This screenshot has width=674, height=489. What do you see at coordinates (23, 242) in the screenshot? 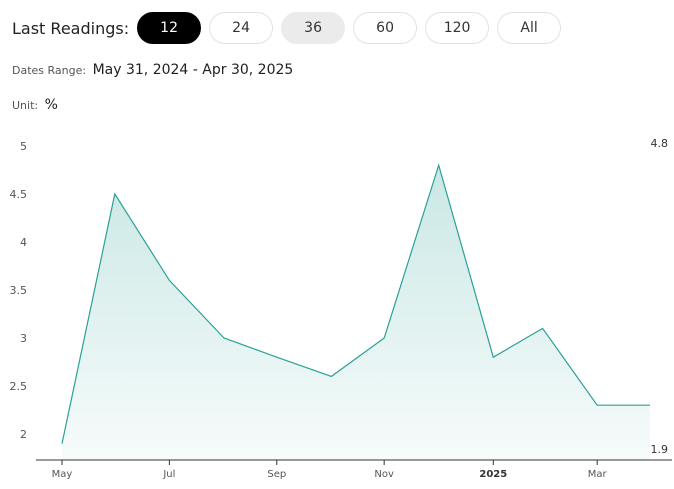
I see `y-tick-label: 4` at bounding box center [23, 242].